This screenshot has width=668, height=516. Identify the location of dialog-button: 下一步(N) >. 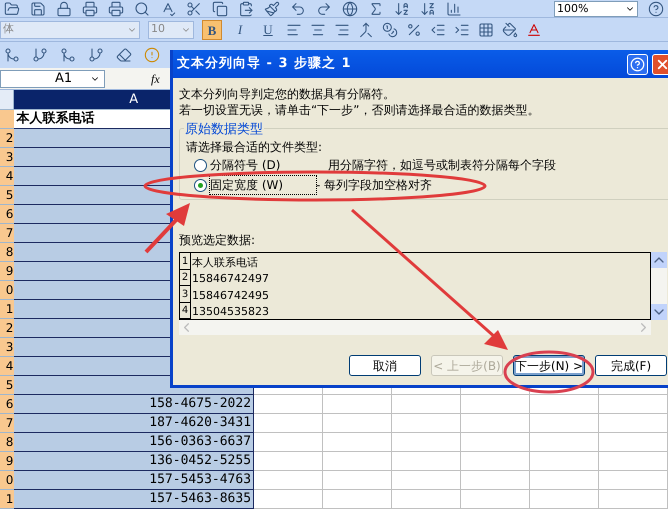
(549, 365).